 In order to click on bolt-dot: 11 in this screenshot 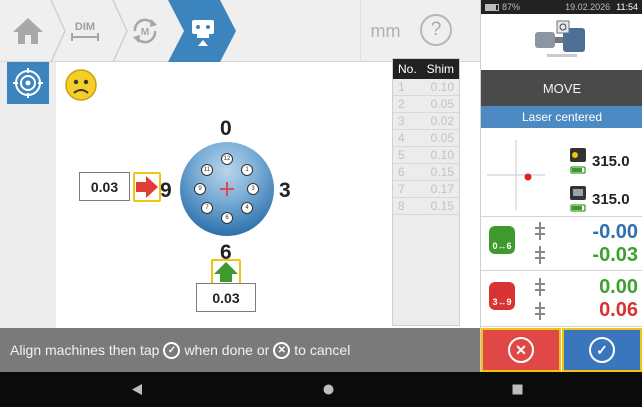, I will do `click(207, 170)`.